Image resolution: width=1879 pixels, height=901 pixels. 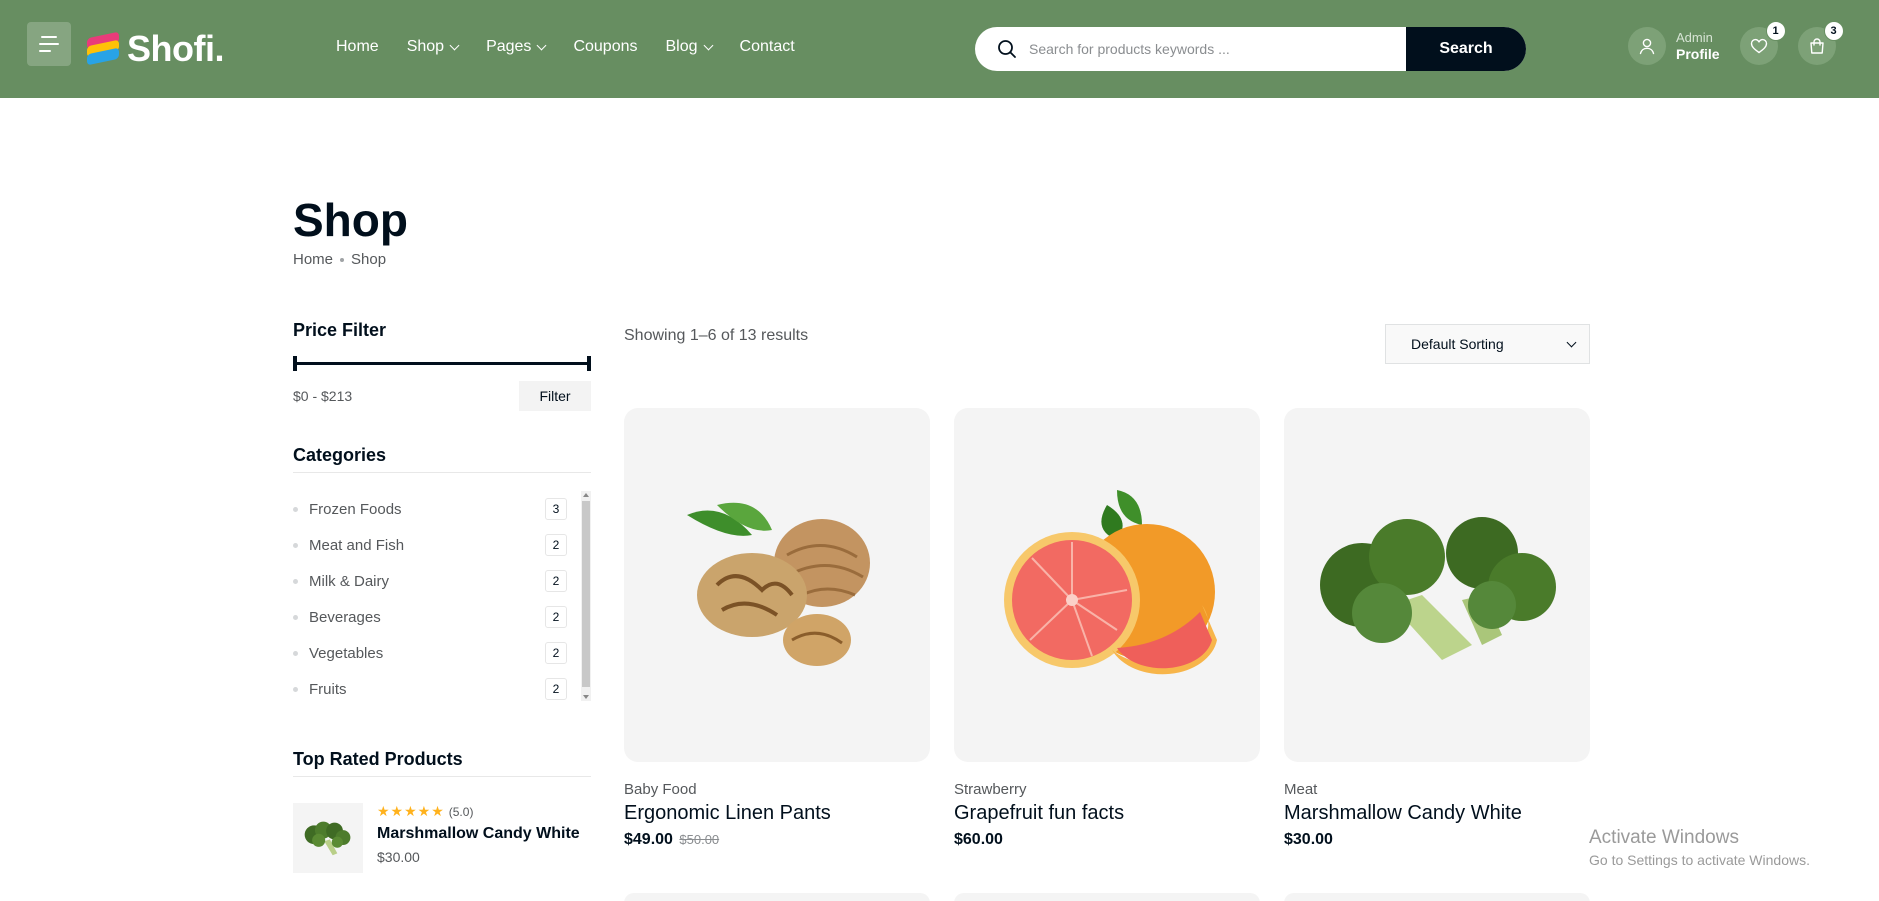 I want to click on product-price: $60.00, so click(x=978, y=839).